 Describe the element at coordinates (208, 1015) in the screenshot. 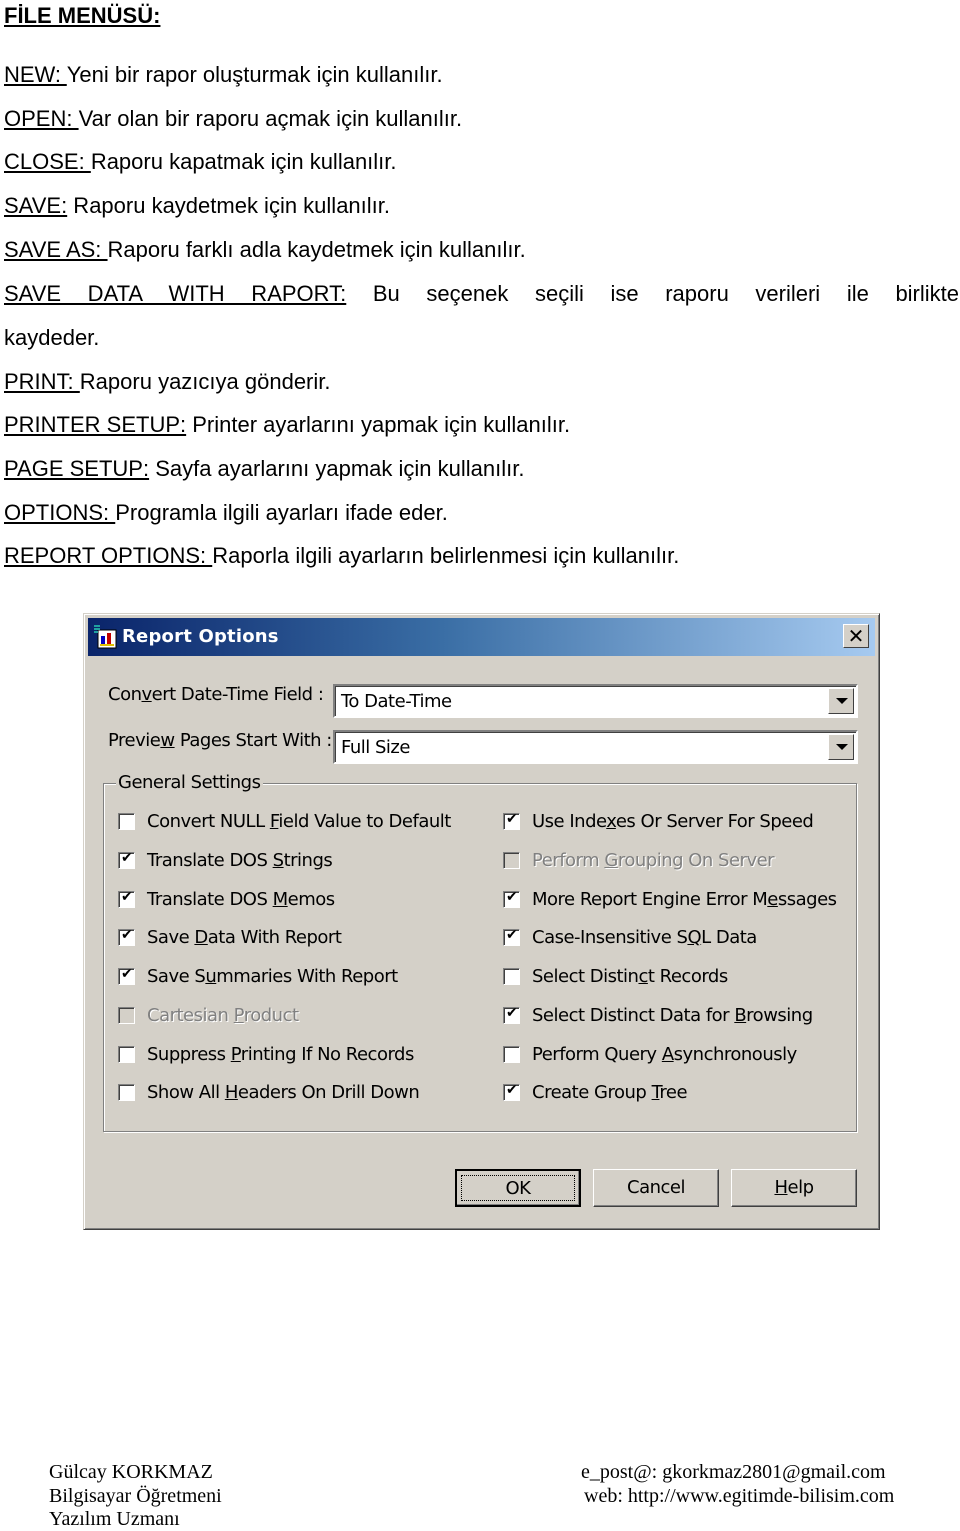

I see `option-checkbox: Cartesian Product` at that location.